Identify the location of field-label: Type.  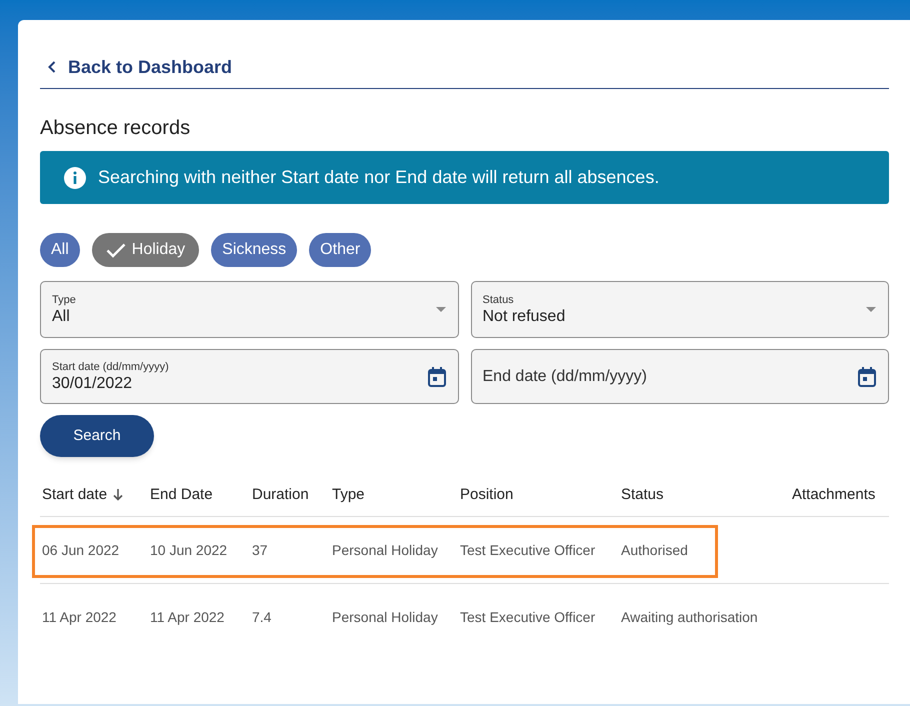
(64, 299).